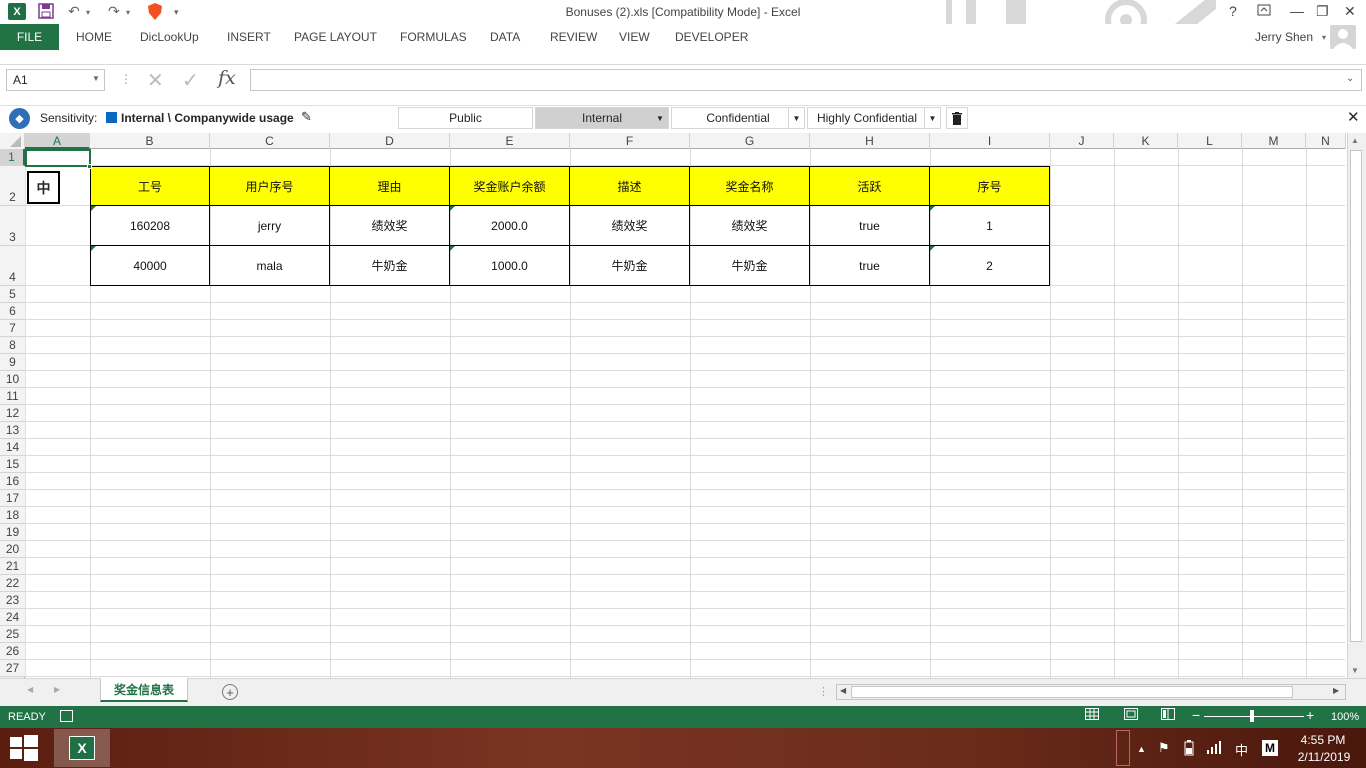  Describe the element at coordinates (1350, 78) in the screenshot. I see `expand-formula-bar-icon: ⌄` at that location.